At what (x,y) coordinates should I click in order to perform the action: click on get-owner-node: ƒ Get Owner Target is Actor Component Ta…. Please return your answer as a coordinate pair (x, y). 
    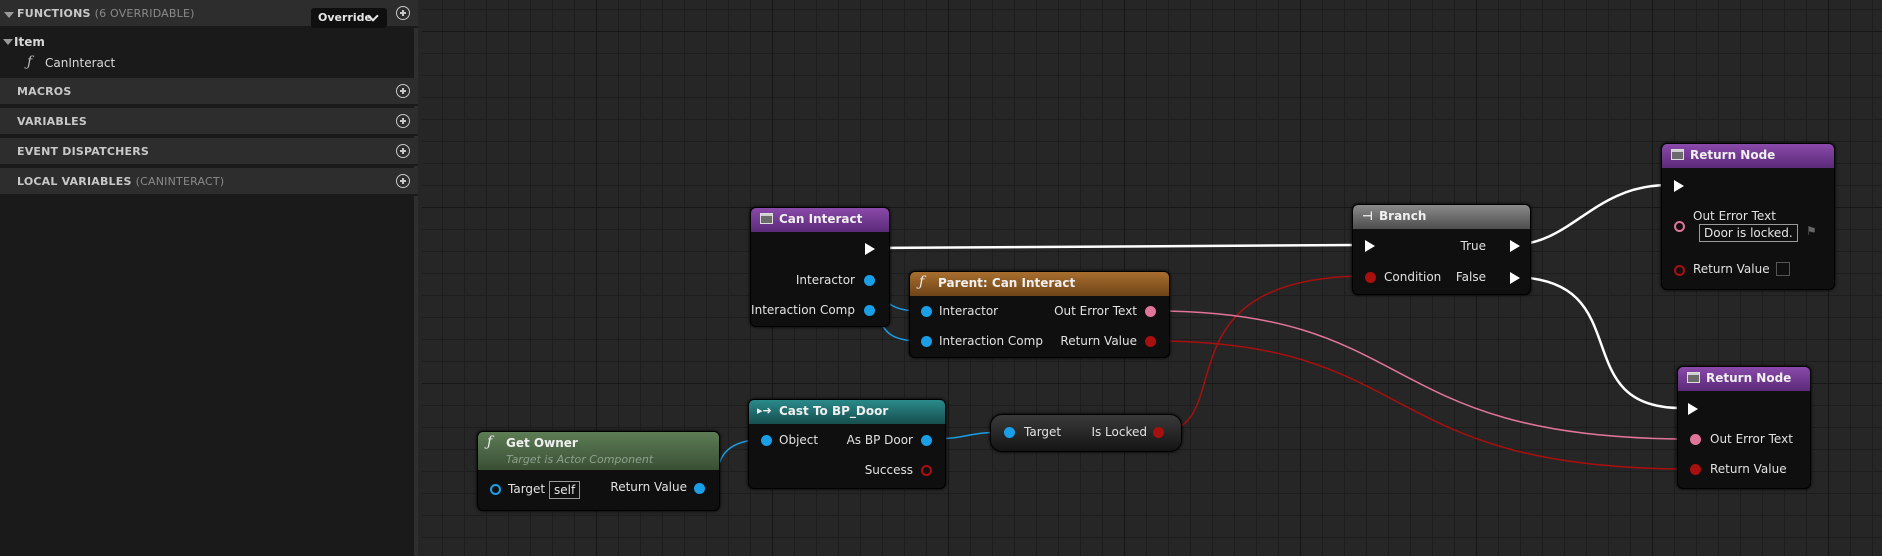
    Looking at the image, I should click on (598, 471).